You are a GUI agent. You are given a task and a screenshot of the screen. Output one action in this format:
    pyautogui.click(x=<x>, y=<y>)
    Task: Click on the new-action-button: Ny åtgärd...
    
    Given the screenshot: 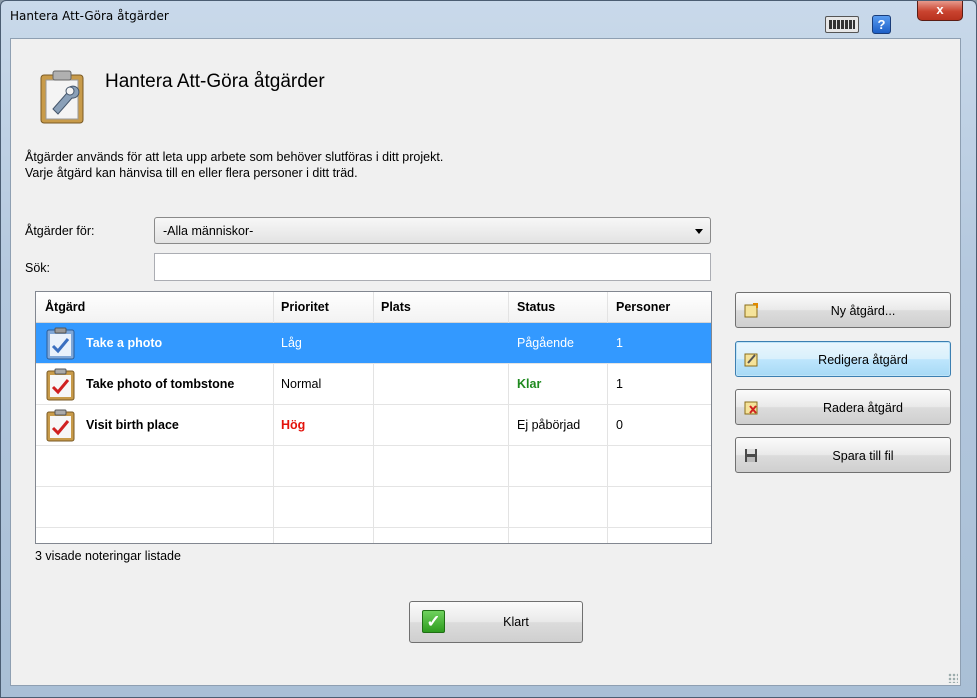 What is the action you would take?
    pyautogui.click(x=843, y=310)
    